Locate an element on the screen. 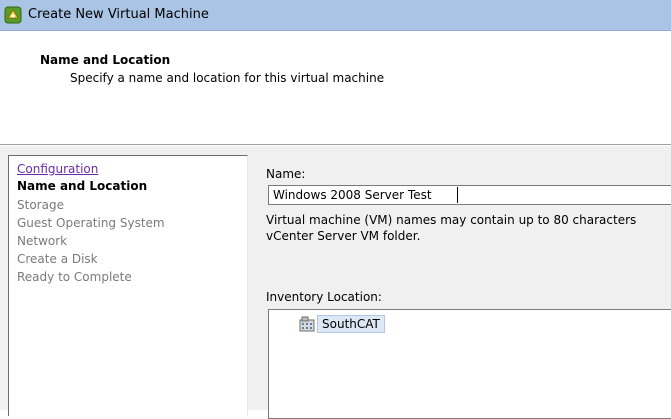  help-line-2: vCenter Server VM folder. is located at coordinates (343, 236).